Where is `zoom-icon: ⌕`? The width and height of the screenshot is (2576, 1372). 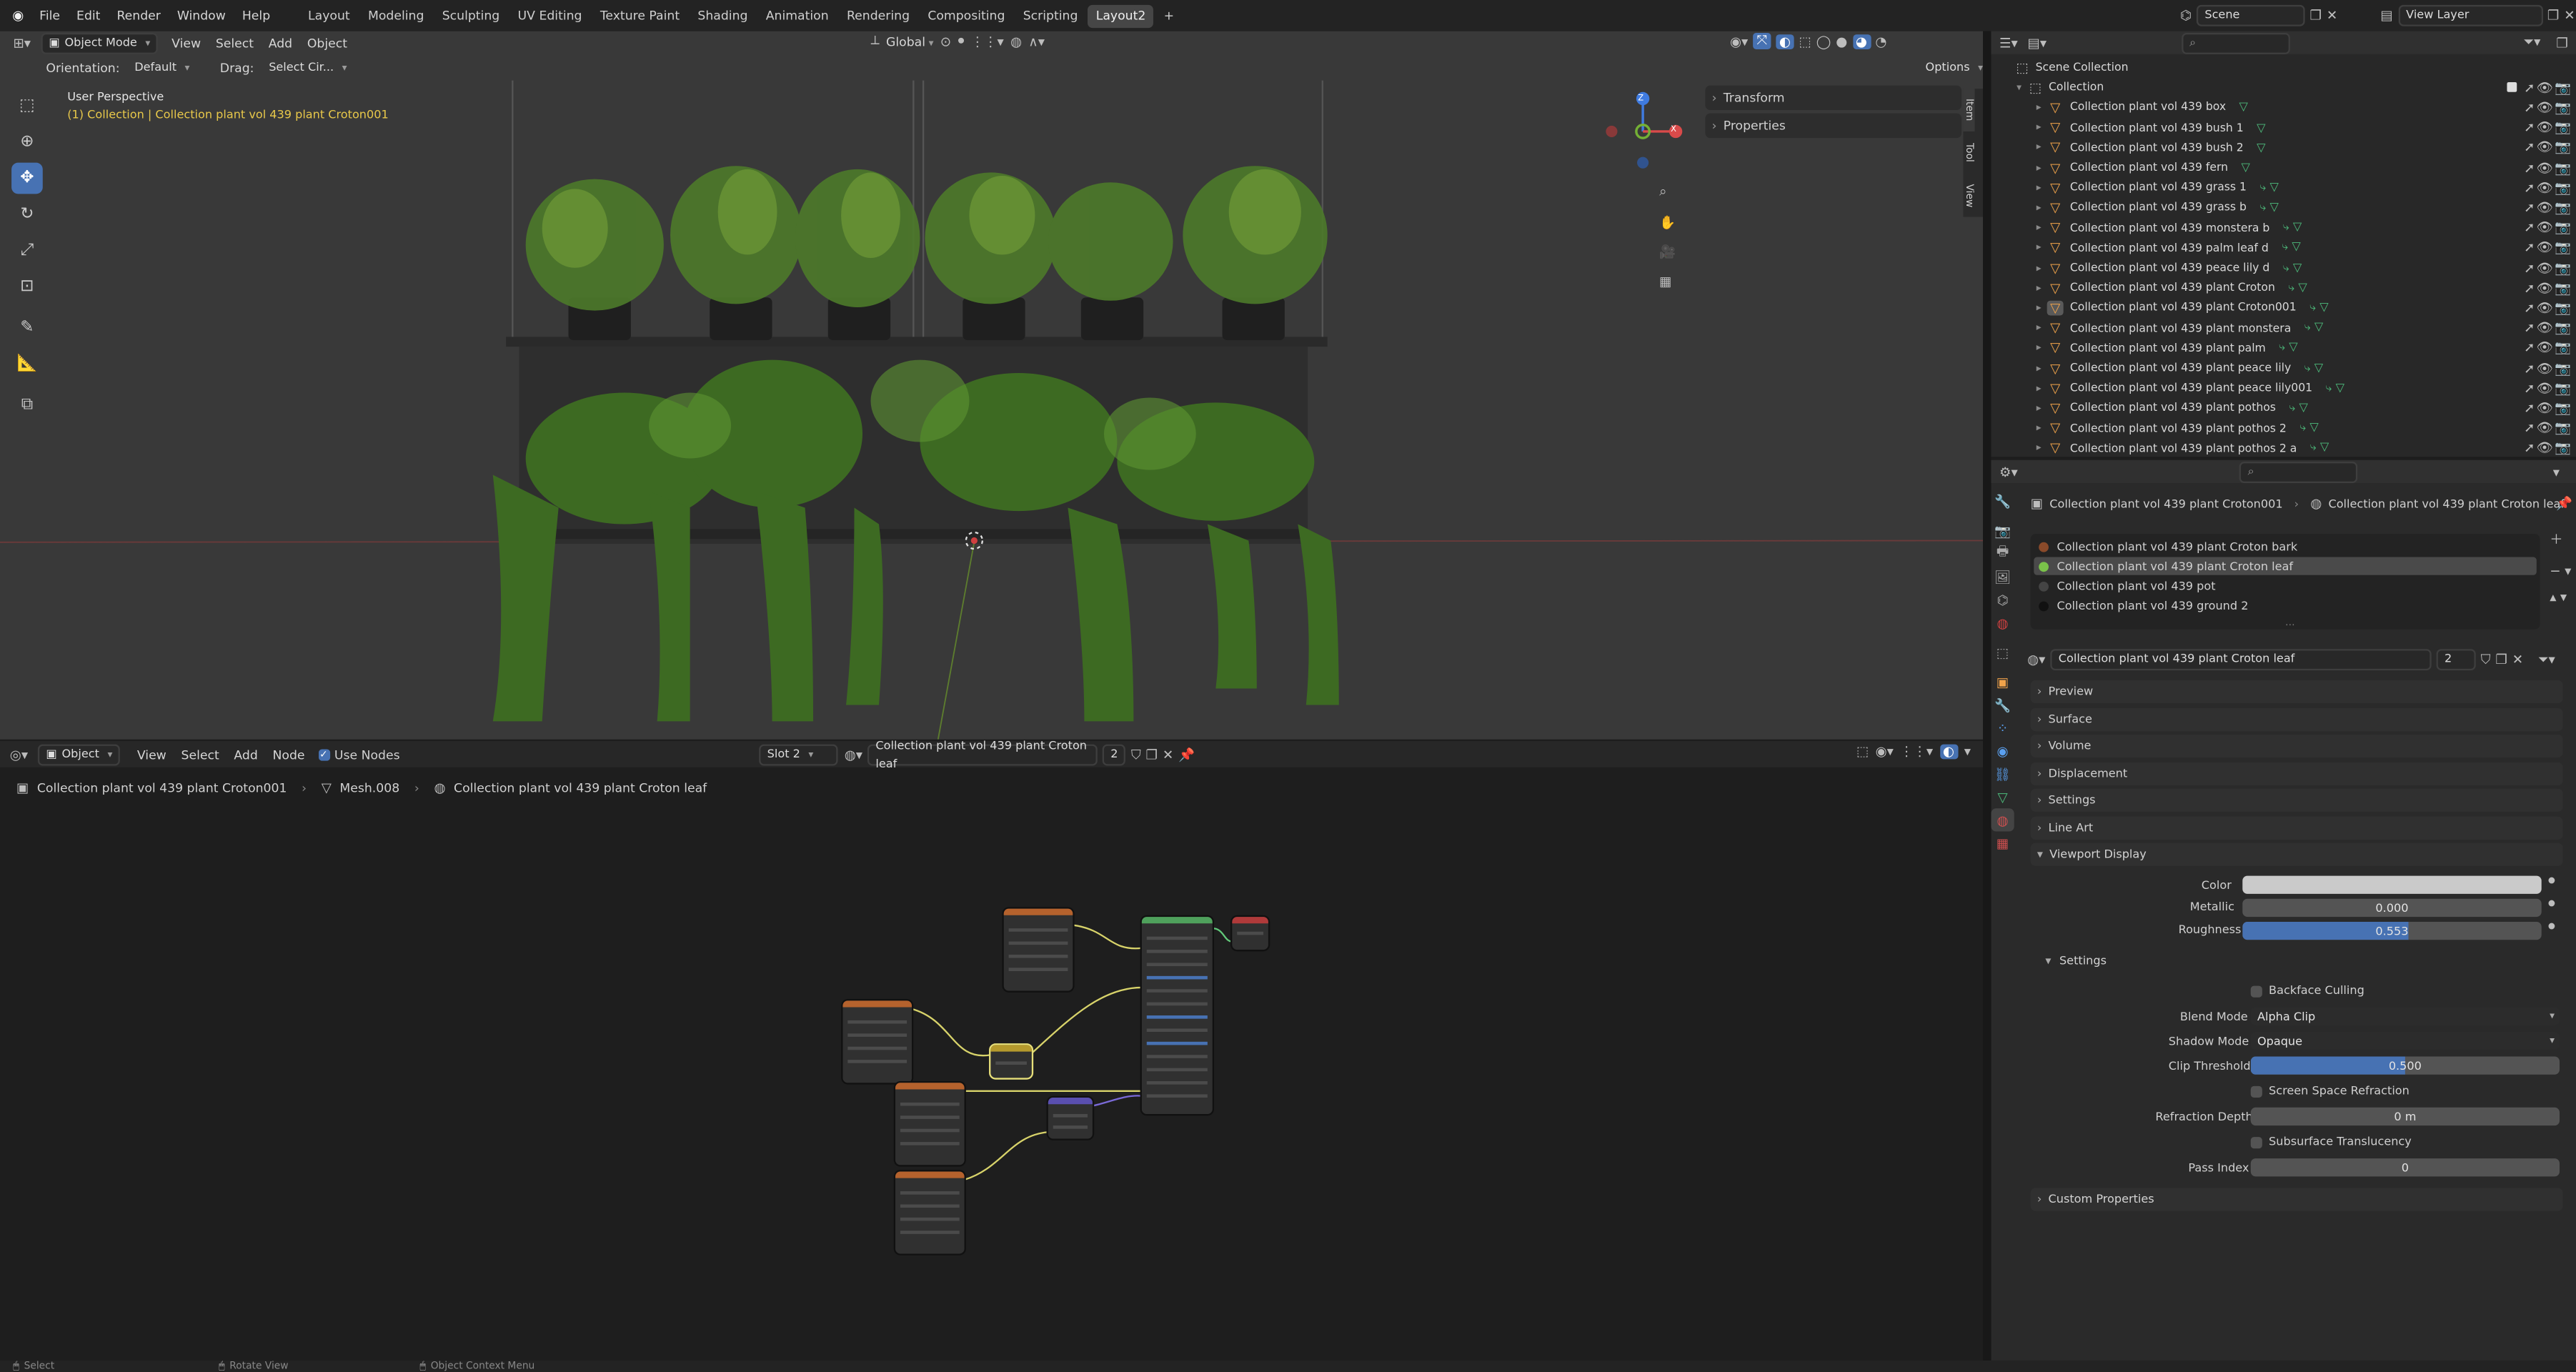 zoom-icon: ⌕ is located at coordinates (1662, 192).